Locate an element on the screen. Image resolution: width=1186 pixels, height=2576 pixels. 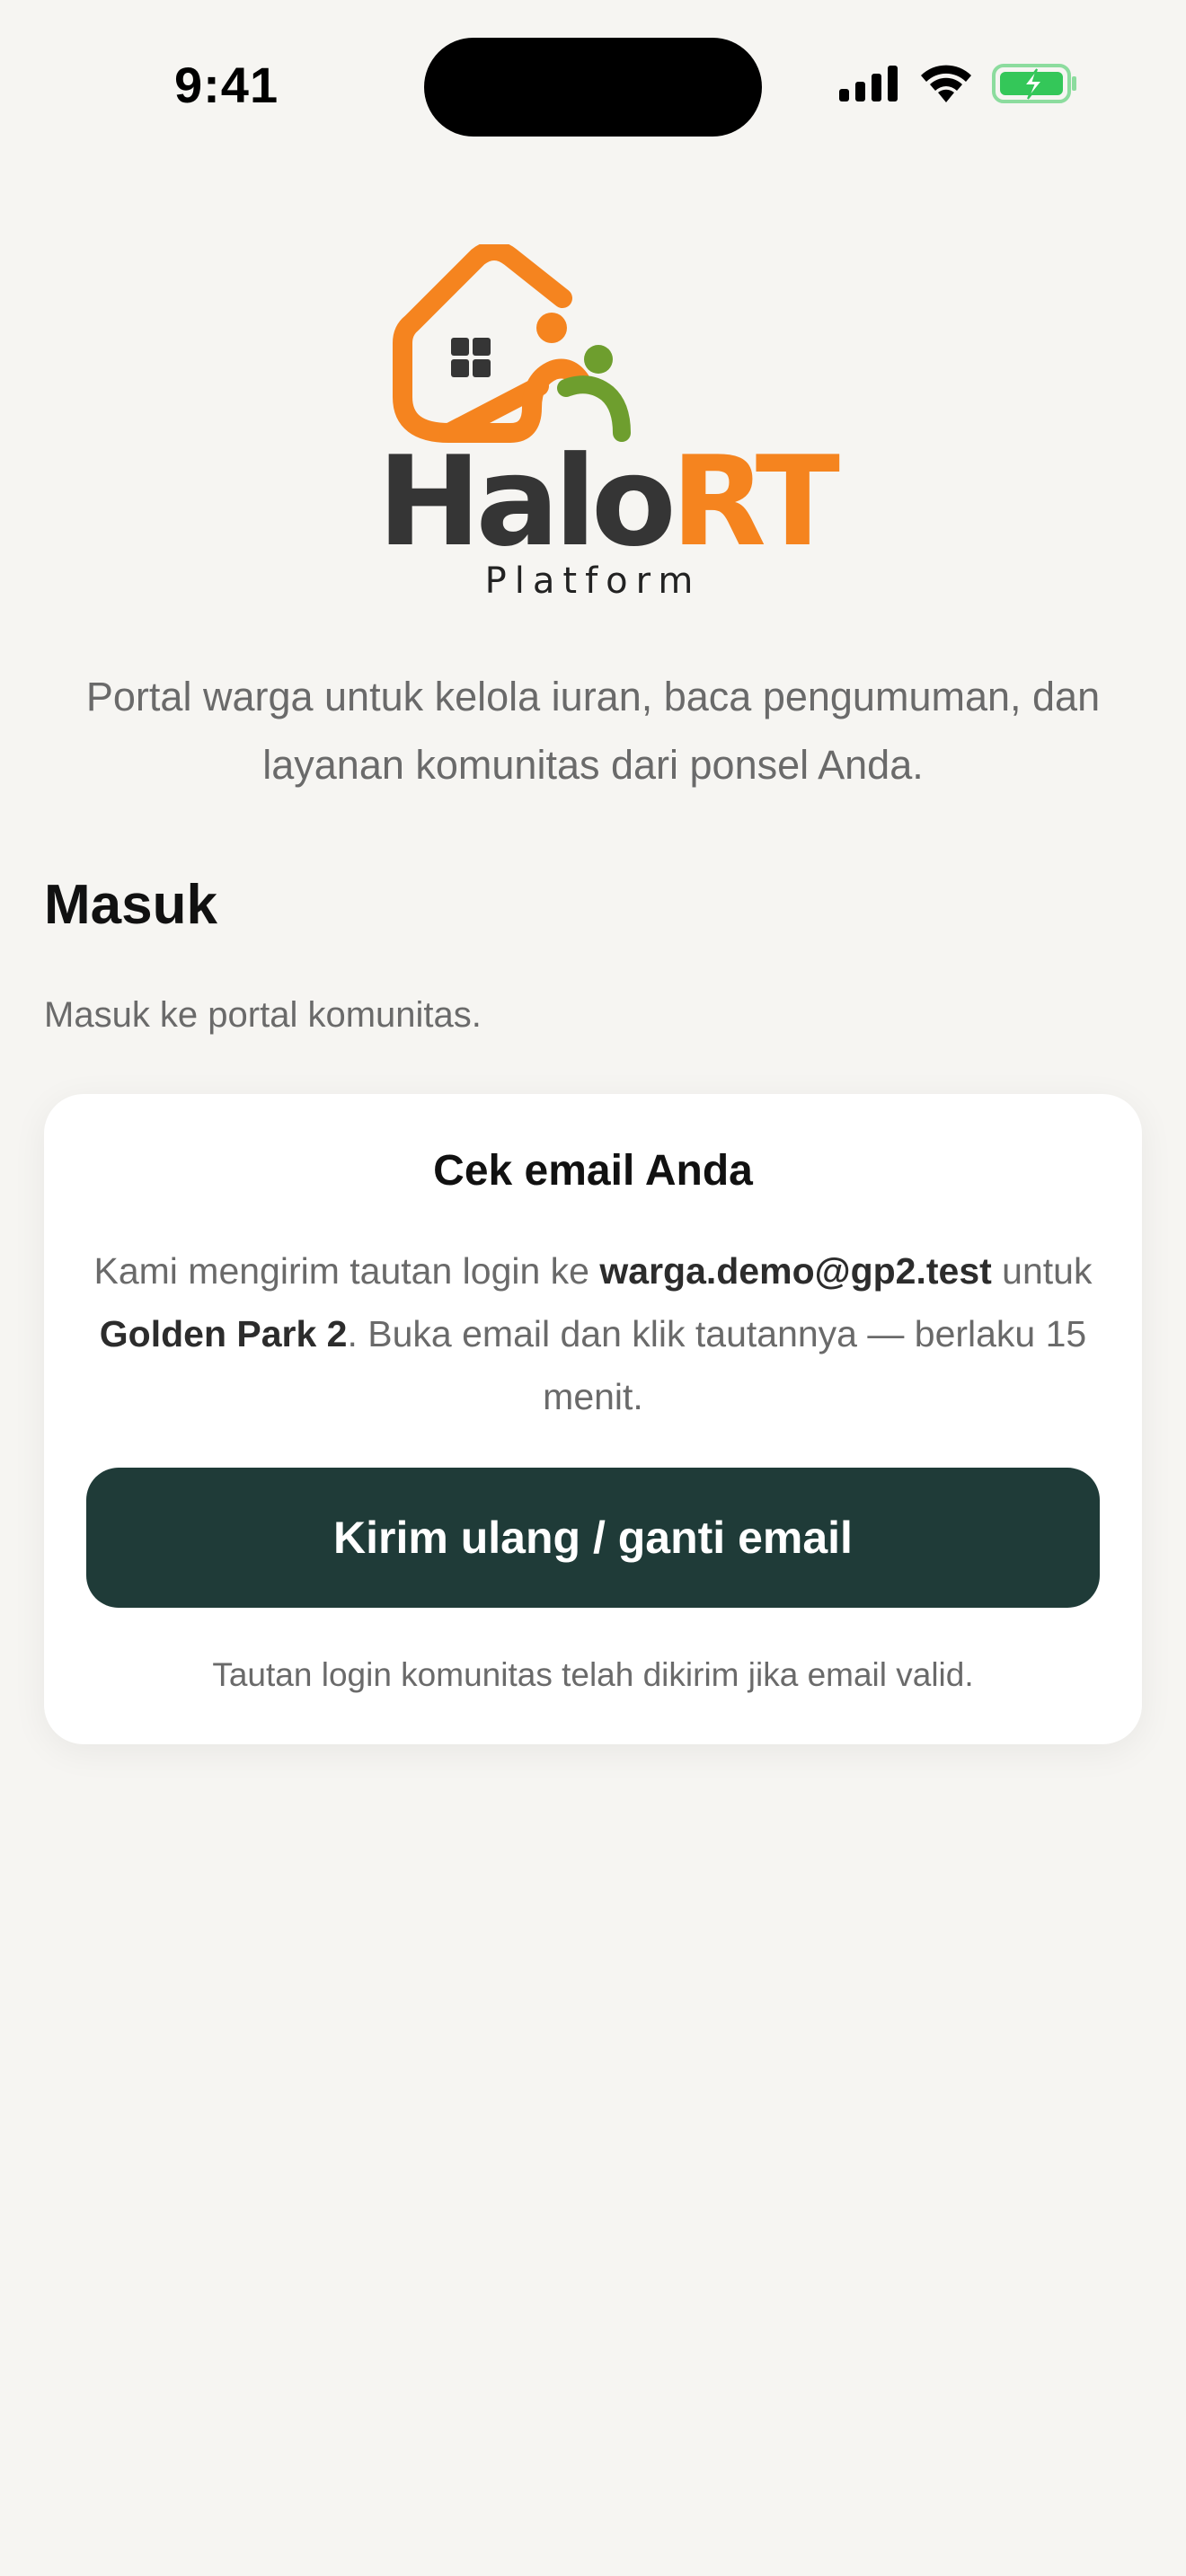
community-name: Golden Park 2 is located at coordinates (223, 1333).